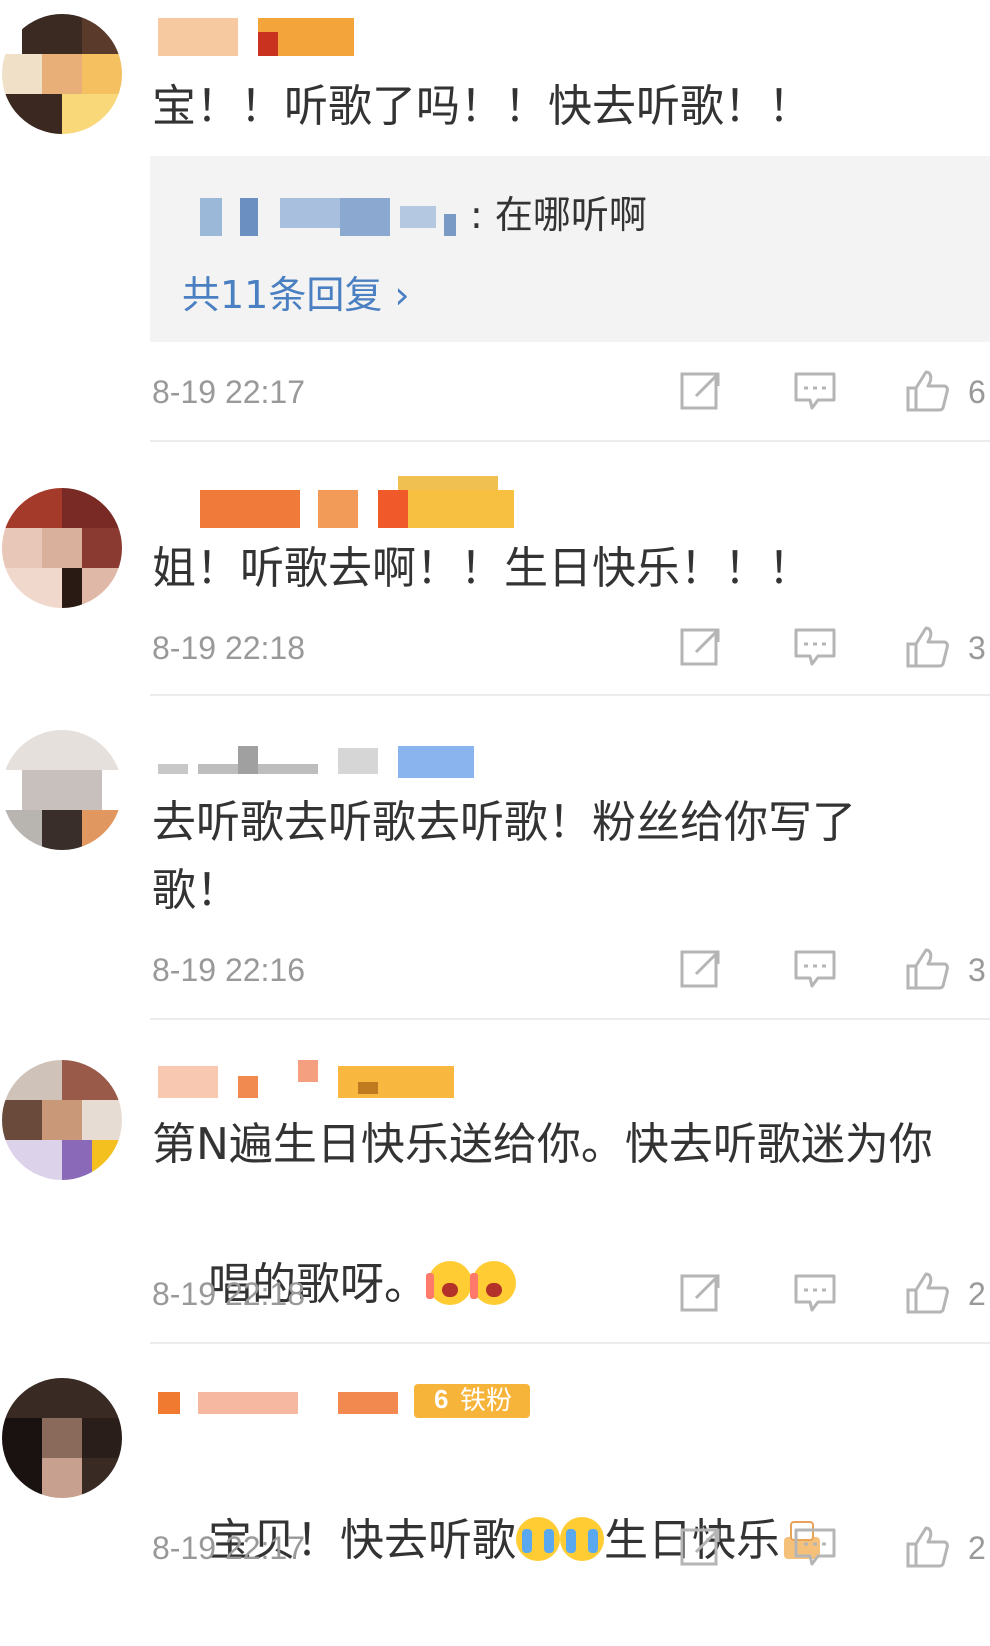 The width and height of the screenshot is (990, 1646). I want to click on comment-meta: 8-19 22:16 3, so click(571, 971).